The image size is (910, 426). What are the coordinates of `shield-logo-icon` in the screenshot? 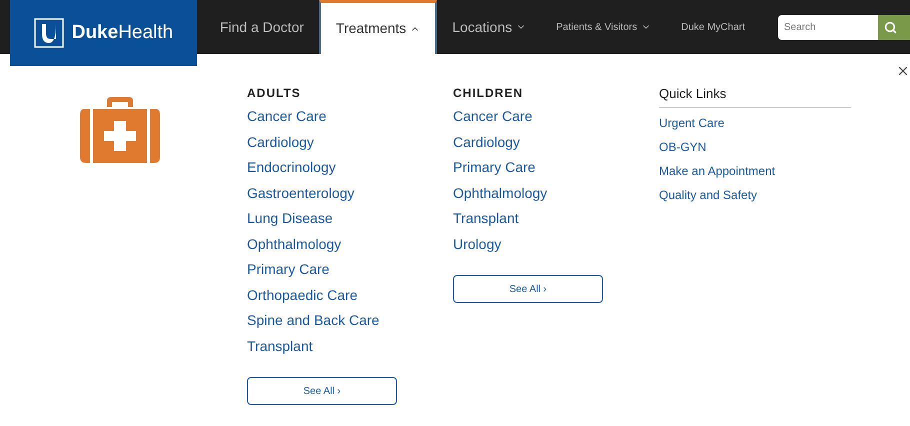 It's located at (49, 33).